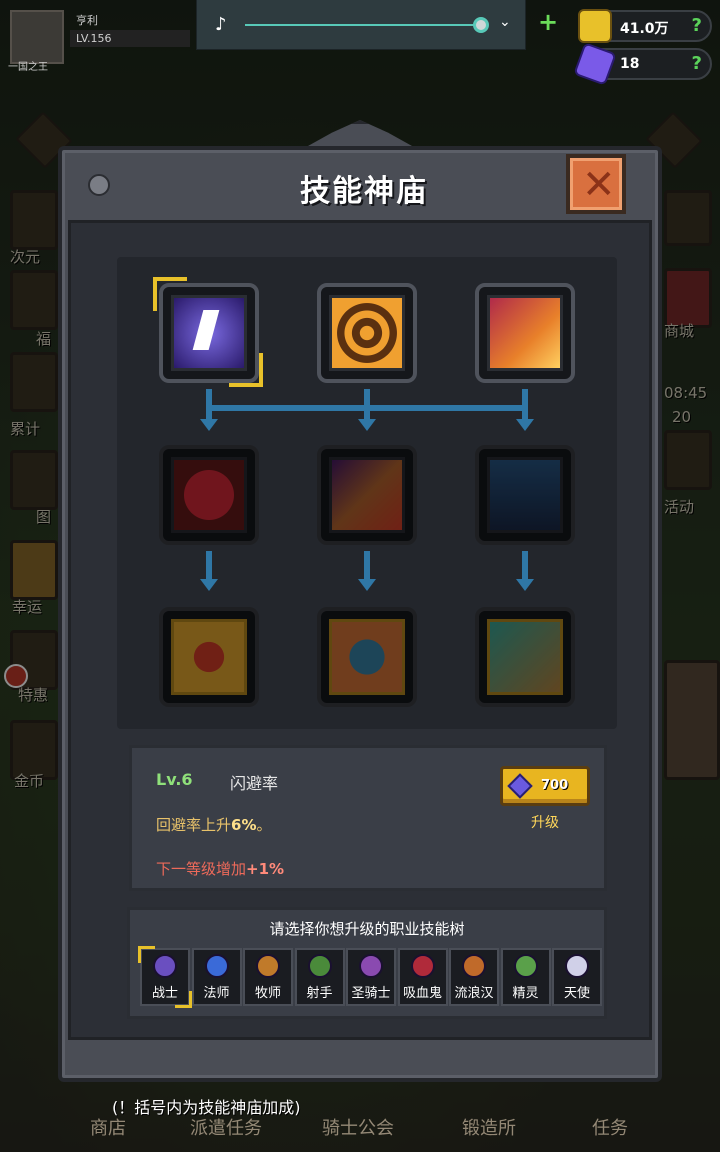  I want to click on skill-node-target, so click(367, 333).